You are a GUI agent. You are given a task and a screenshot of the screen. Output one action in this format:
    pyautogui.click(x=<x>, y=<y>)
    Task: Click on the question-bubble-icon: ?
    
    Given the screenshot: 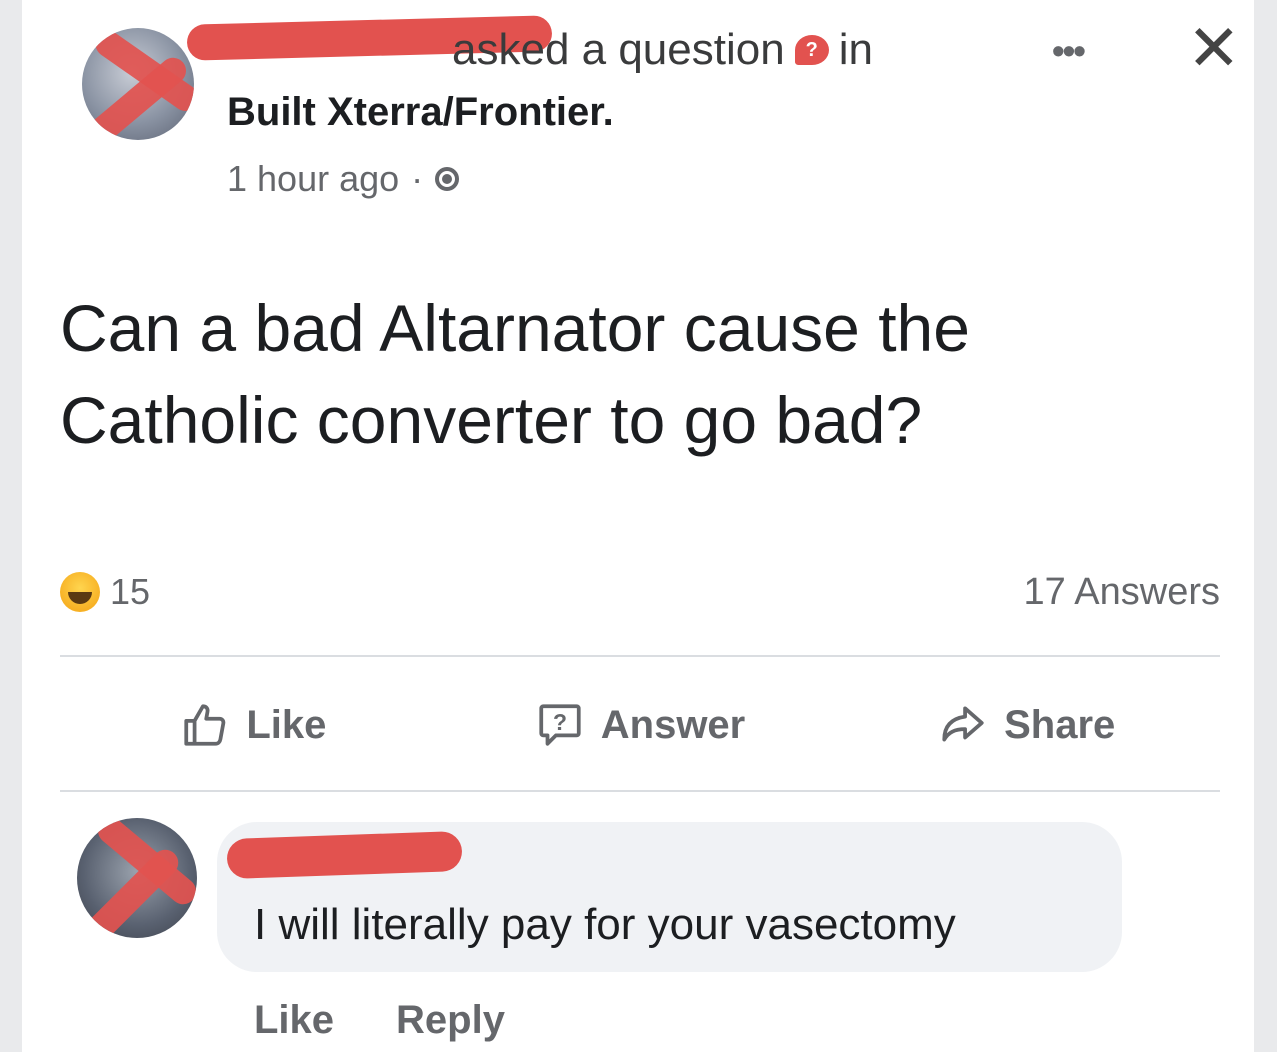 What is the action you would take?
    pyautogui.click(x=560, y=725)
    